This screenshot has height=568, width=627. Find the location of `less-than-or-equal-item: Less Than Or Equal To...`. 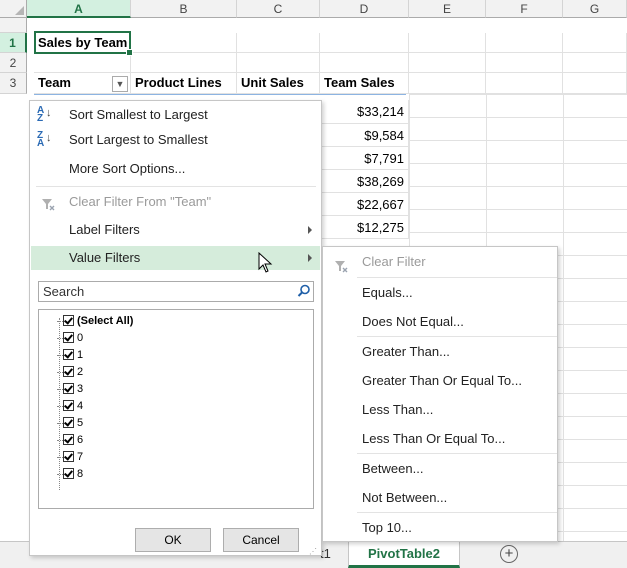

less-than-or-equal-item: Less Than Or Equal To... is located at coordinates (440, 439).